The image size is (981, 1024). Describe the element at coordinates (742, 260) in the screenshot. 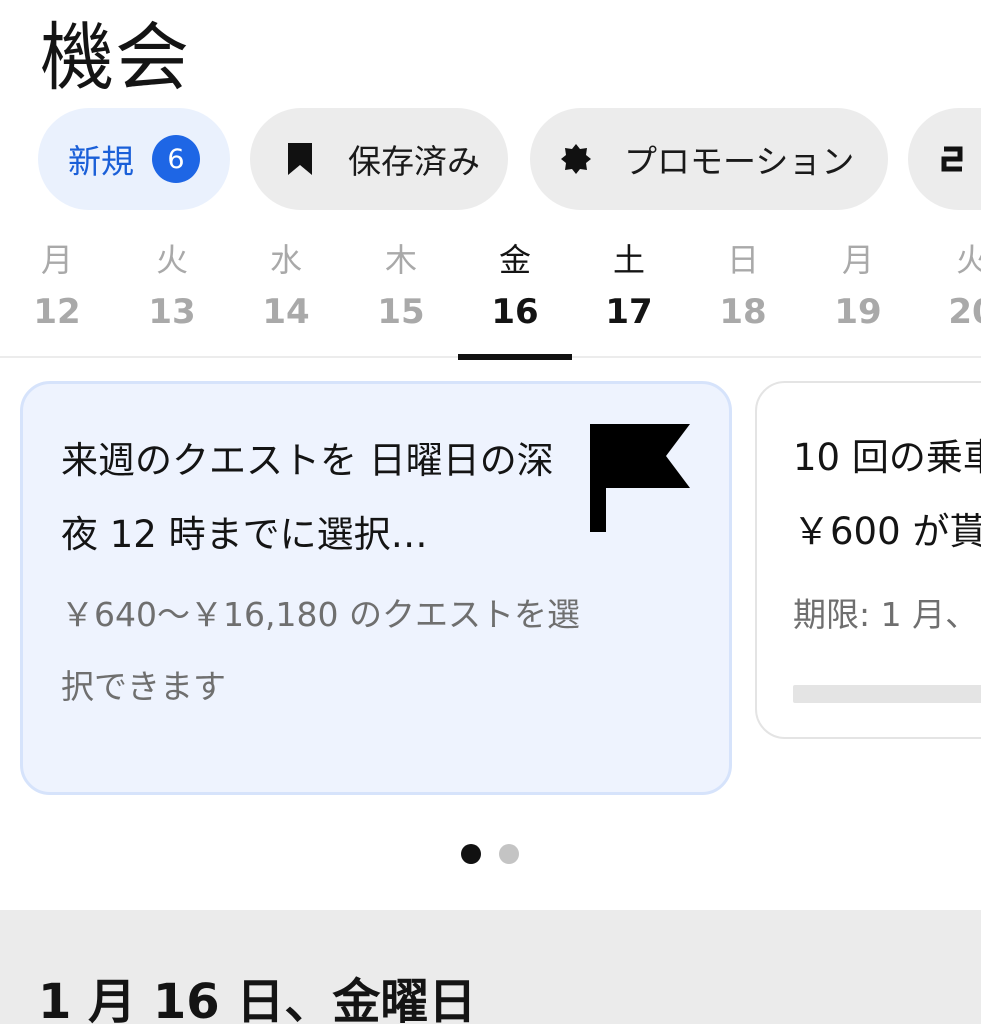

I see `weekday-label: 日` at that location.